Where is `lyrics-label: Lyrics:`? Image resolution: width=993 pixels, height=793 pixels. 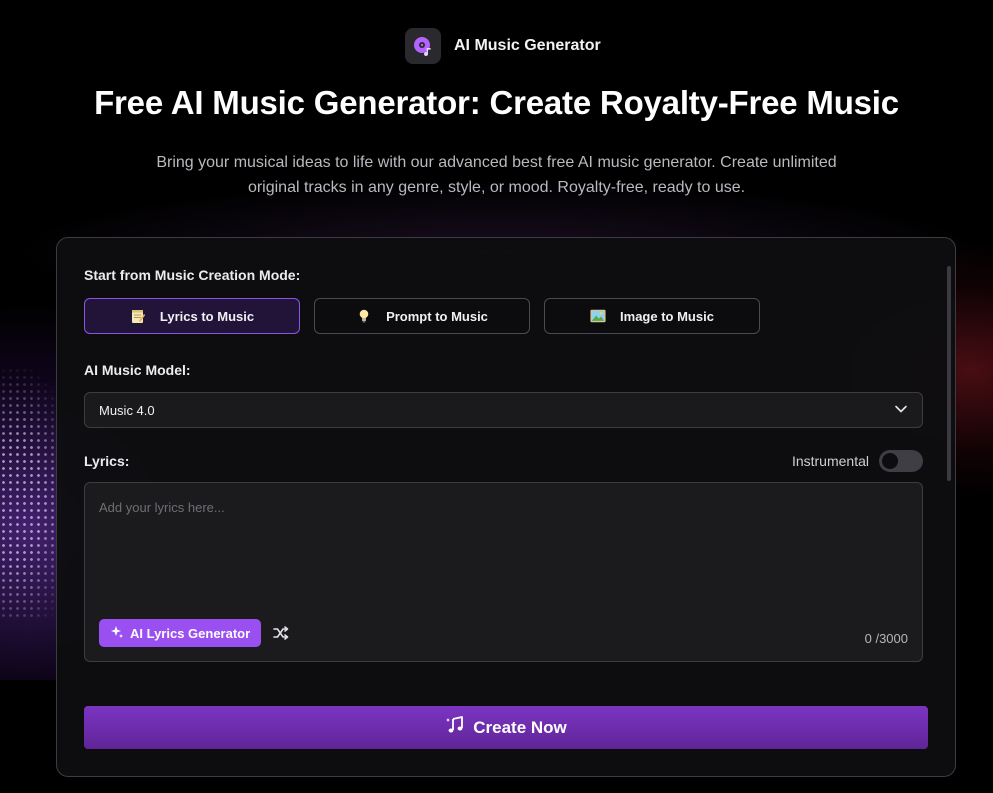 lyrics-label: Lyrics: is located at coordinates (107, 461).